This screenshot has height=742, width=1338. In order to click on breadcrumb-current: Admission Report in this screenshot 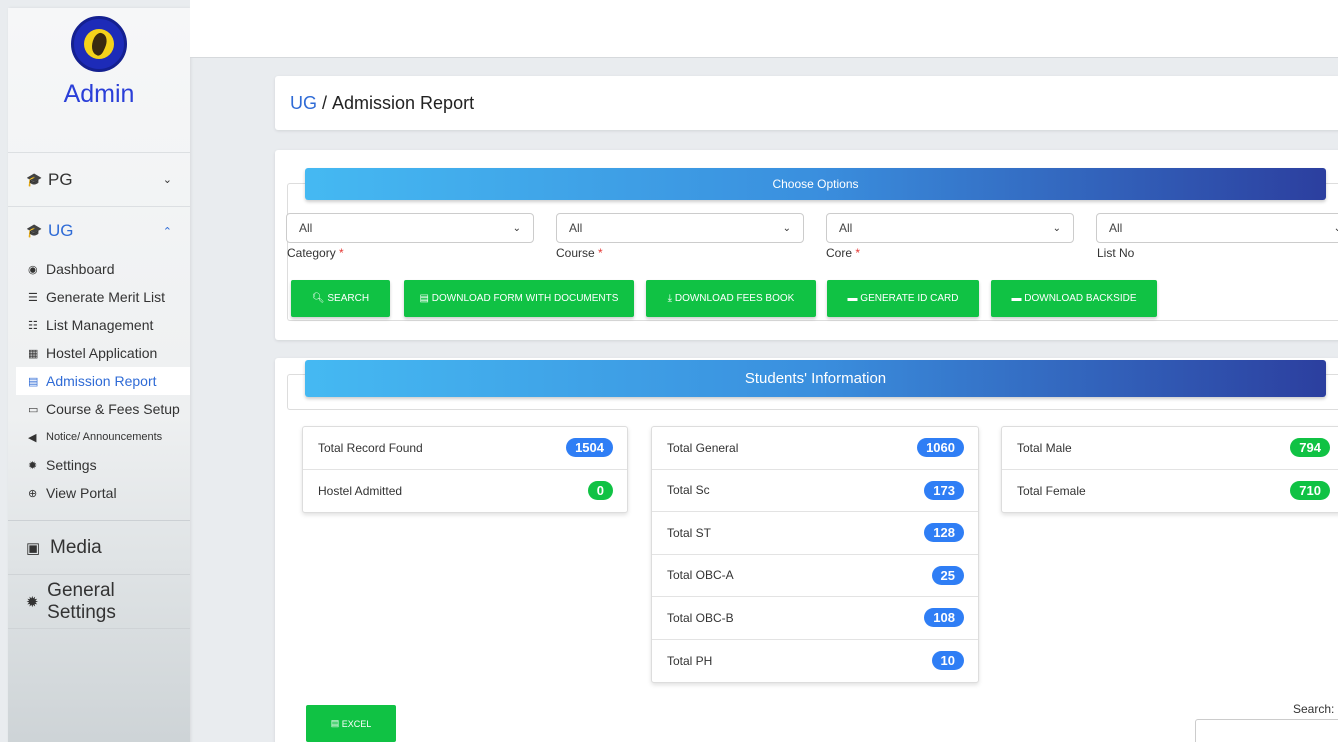, I will do `click(403, 102)`.